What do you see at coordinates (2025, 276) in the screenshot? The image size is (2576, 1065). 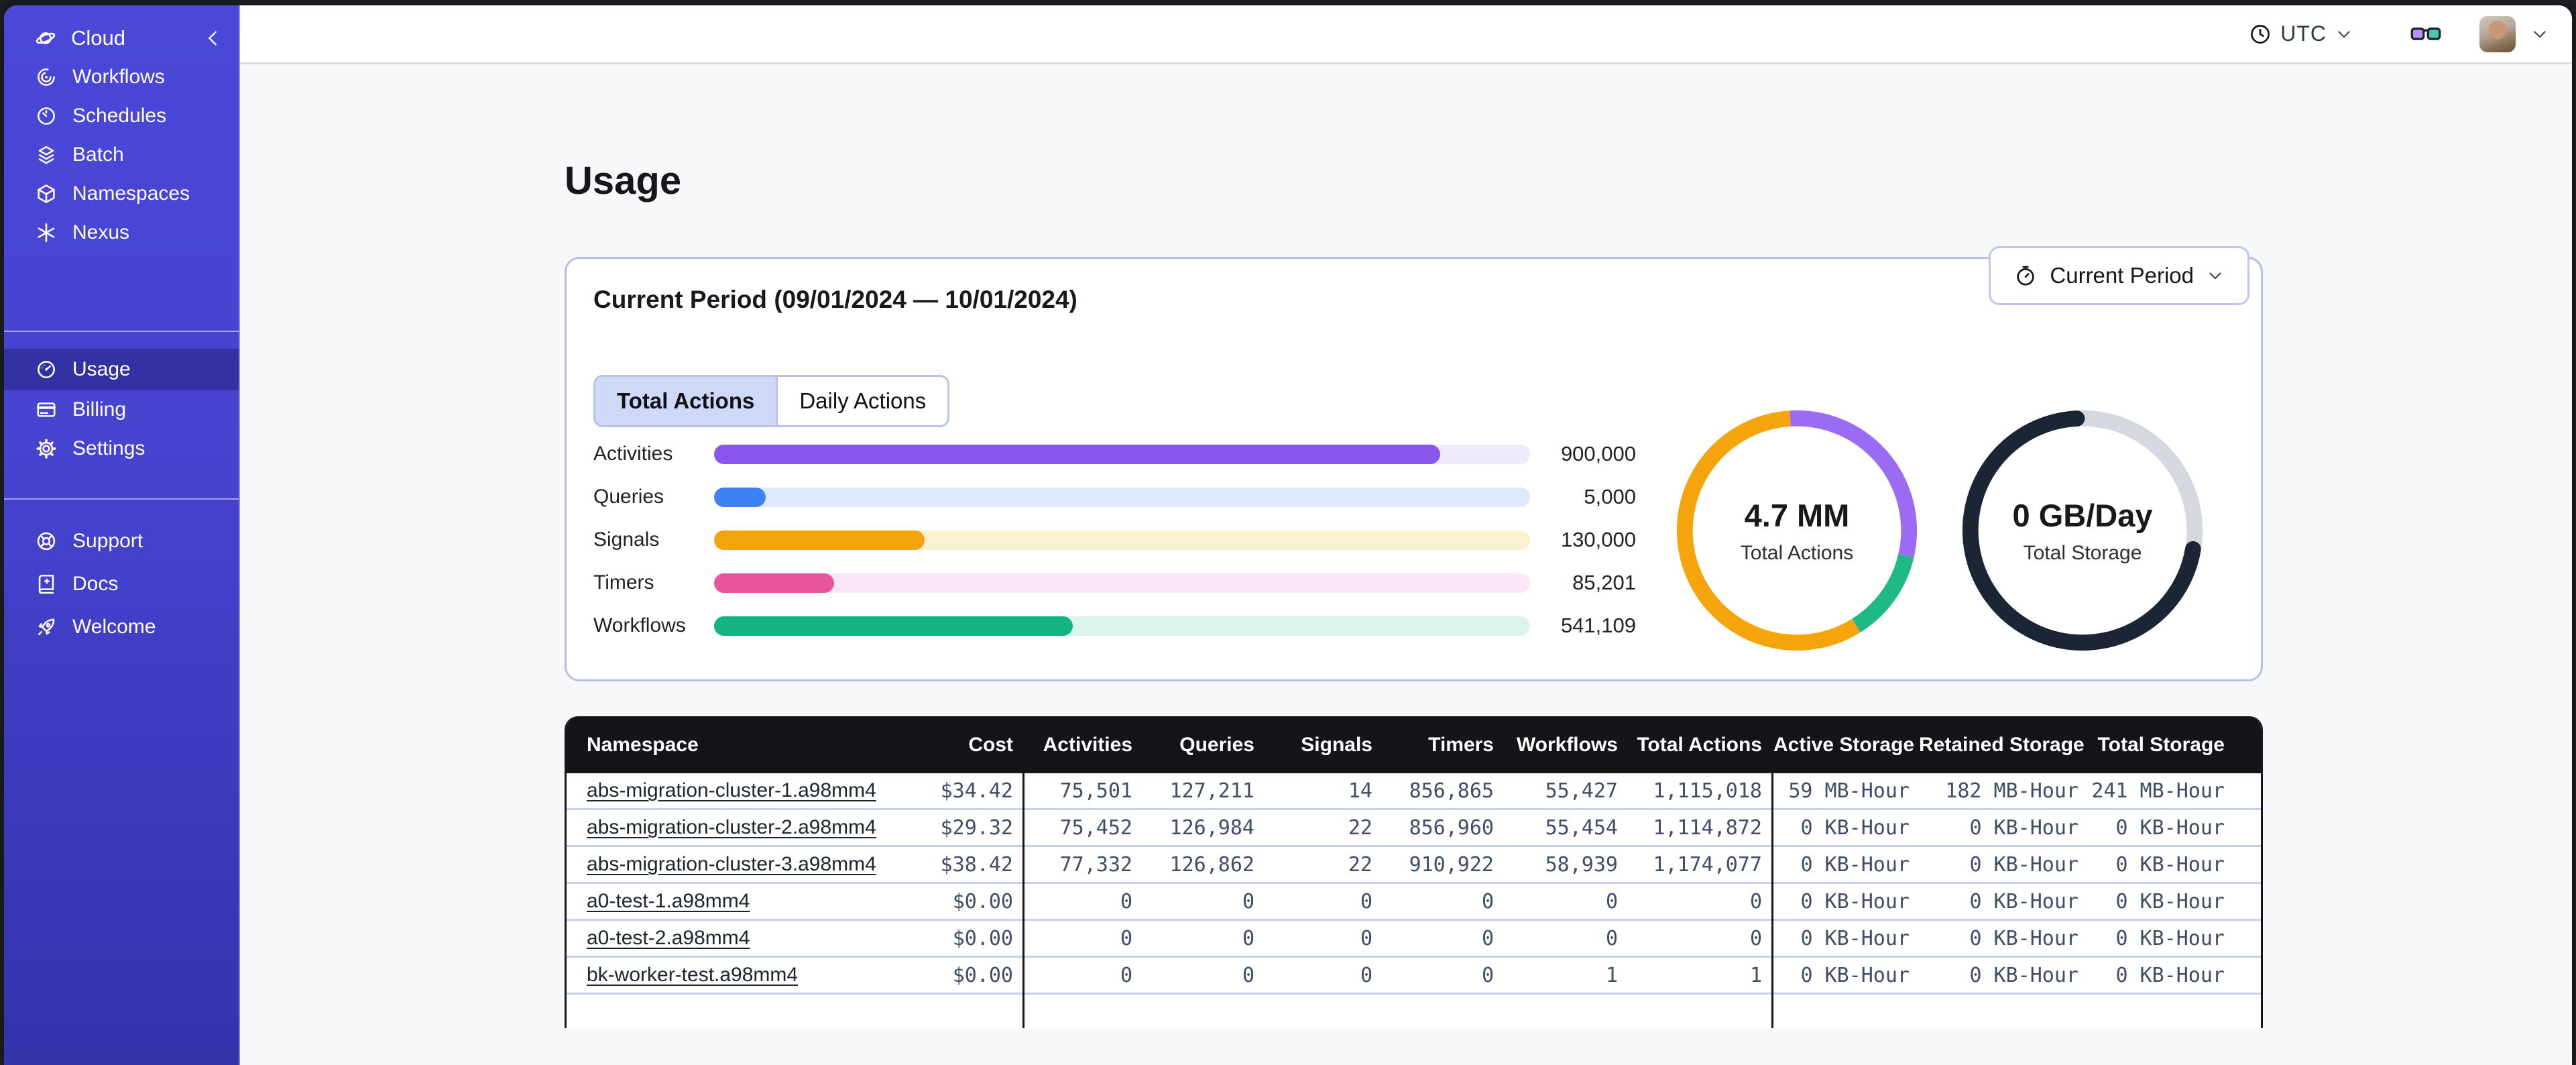 I see `stopwatch-icon` at bounding box center [2025, 276].